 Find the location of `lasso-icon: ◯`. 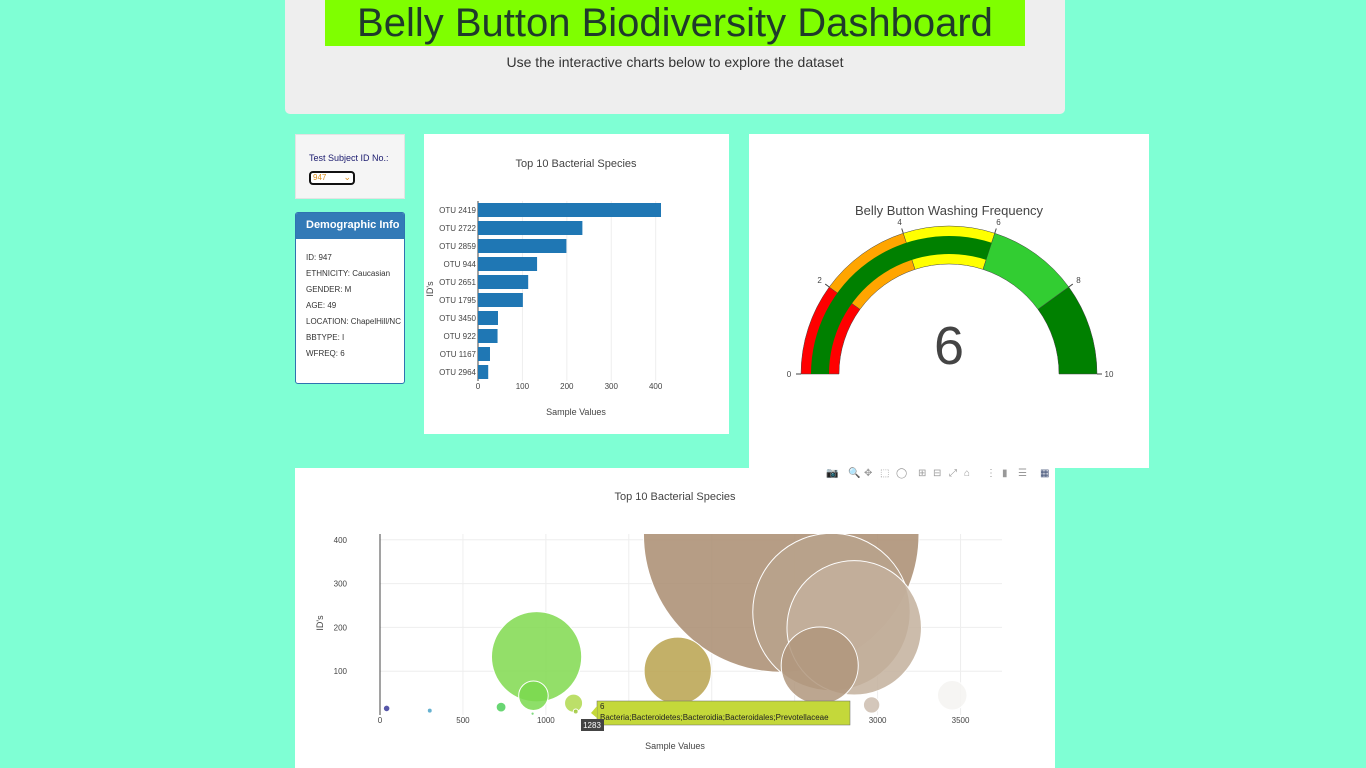

lasso-icon: ◯ is located at coordinates (901, 473).